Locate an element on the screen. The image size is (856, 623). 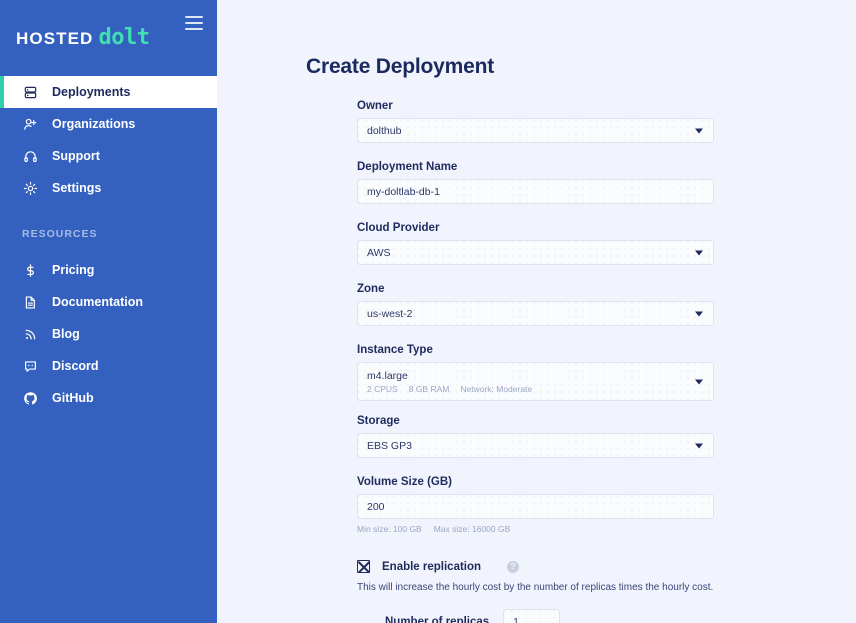
logo-prefix: HOSTED is located at coordinates (55, 38).